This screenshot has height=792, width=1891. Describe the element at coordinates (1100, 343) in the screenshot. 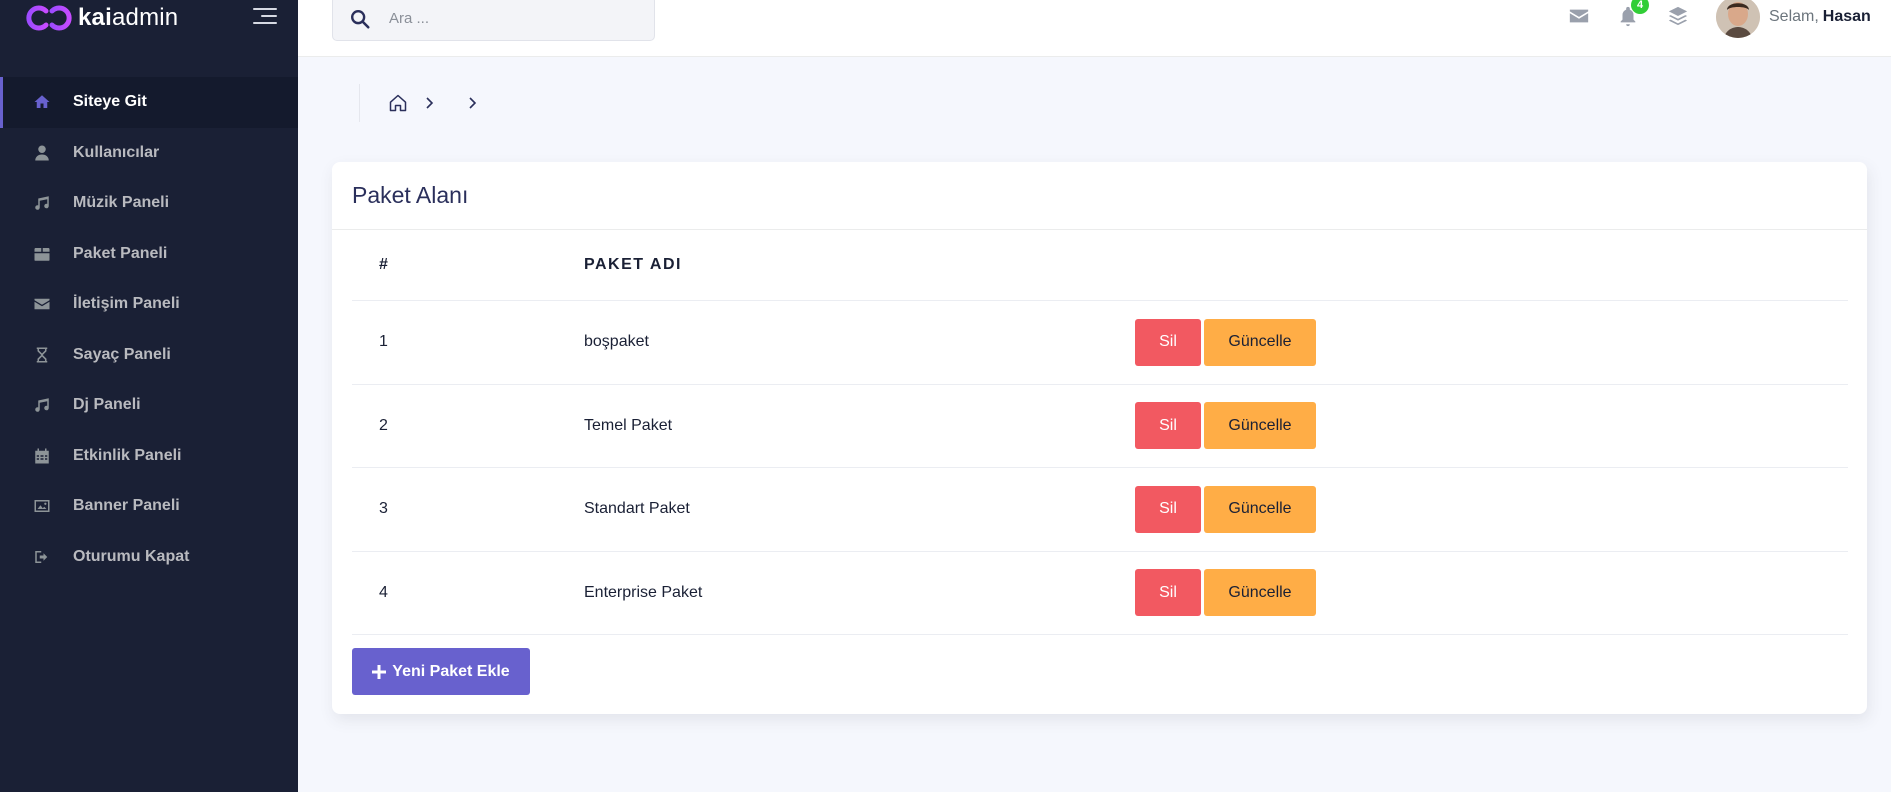

I see `table-row: 1 boşpaket Sil Güncelle` at that location.